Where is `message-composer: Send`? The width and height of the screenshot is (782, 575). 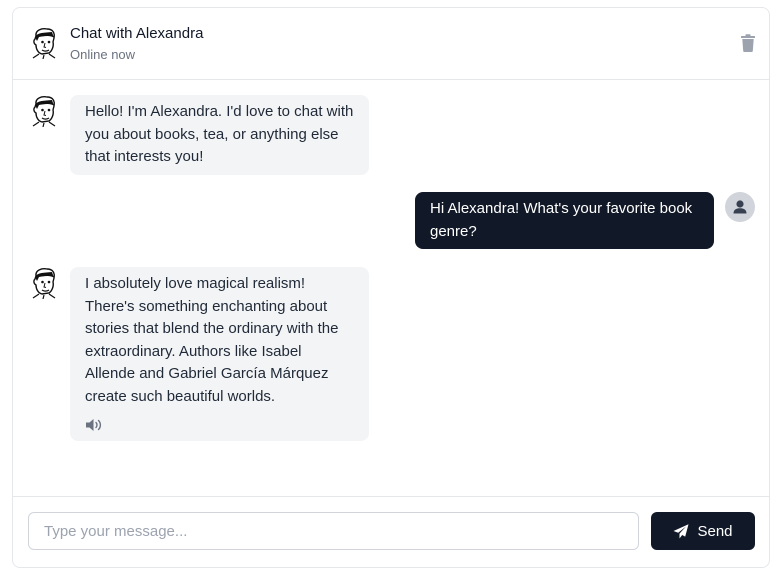
message-composer: Send is located at coordinates (391, 531).